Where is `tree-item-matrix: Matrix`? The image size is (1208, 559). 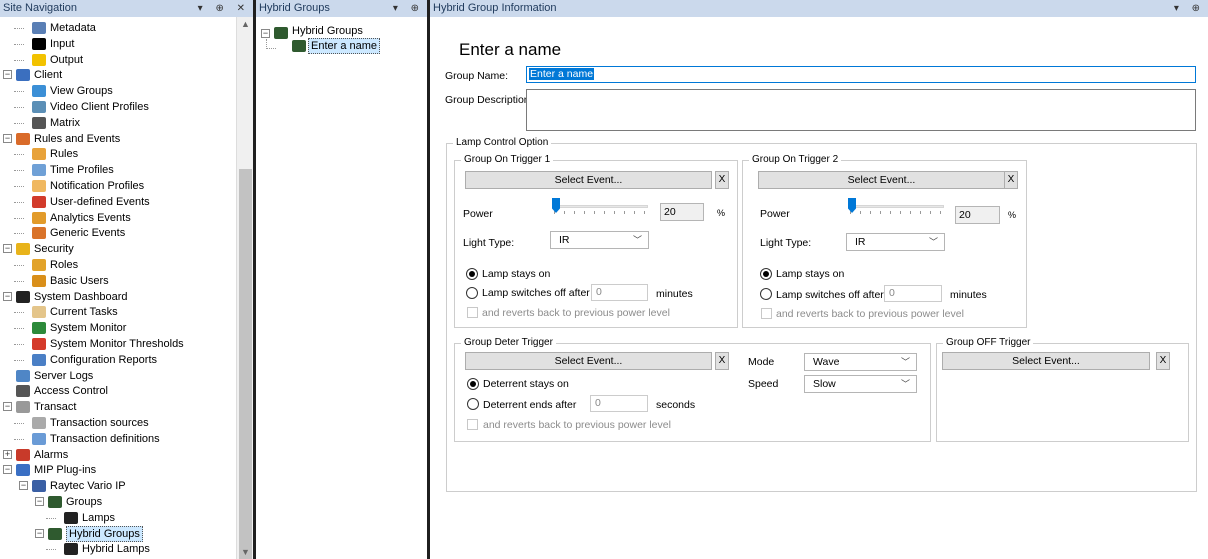 tree-item-matrix: Matrix is located at coordinates (115, 123).